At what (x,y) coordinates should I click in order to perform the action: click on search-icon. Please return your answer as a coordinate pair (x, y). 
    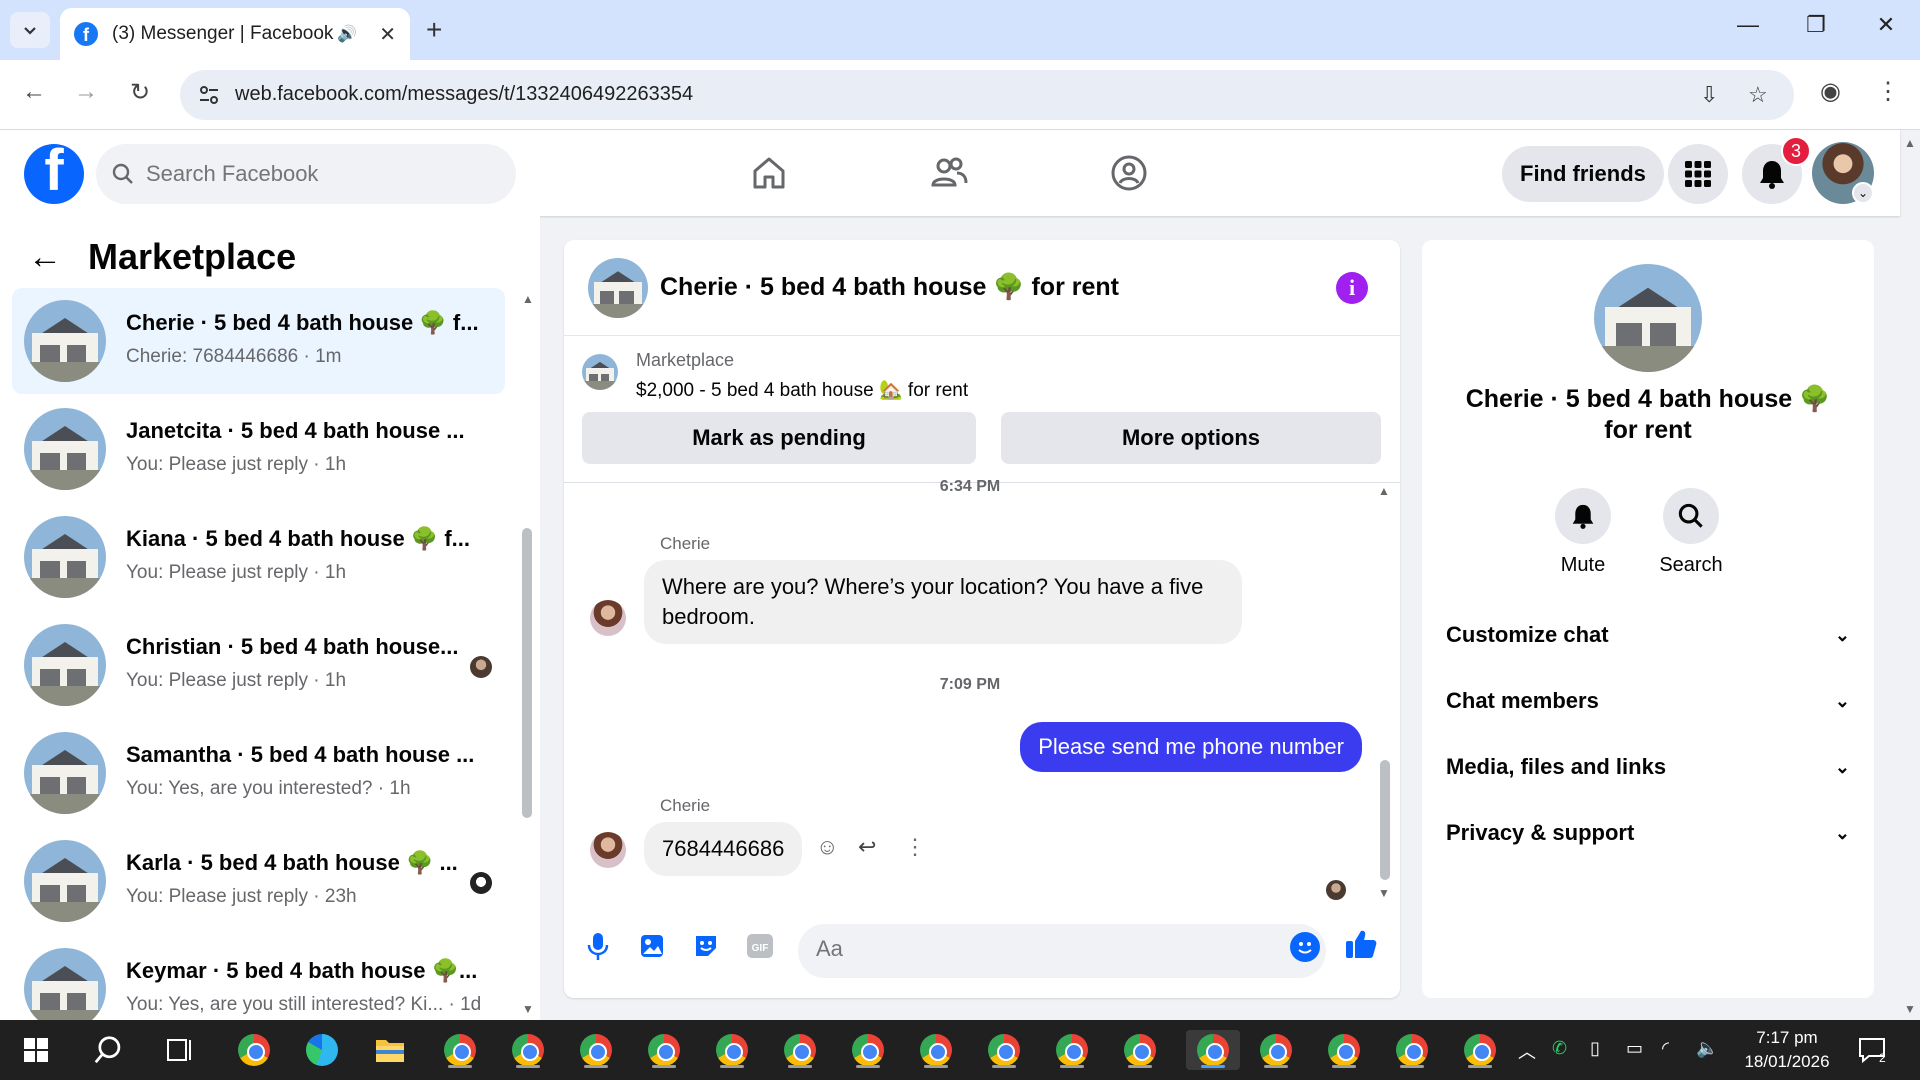
    Looking at the image, I should click on (108, 1050).